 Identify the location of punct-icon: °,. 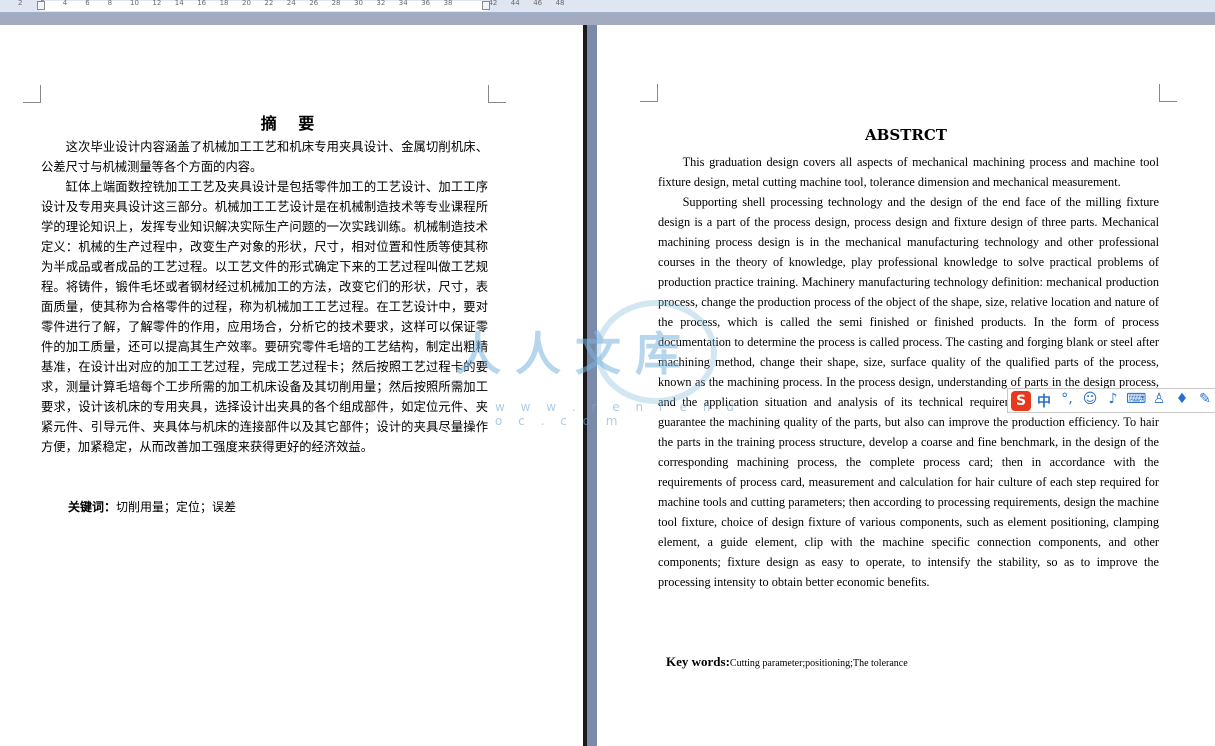
(1067, 401).